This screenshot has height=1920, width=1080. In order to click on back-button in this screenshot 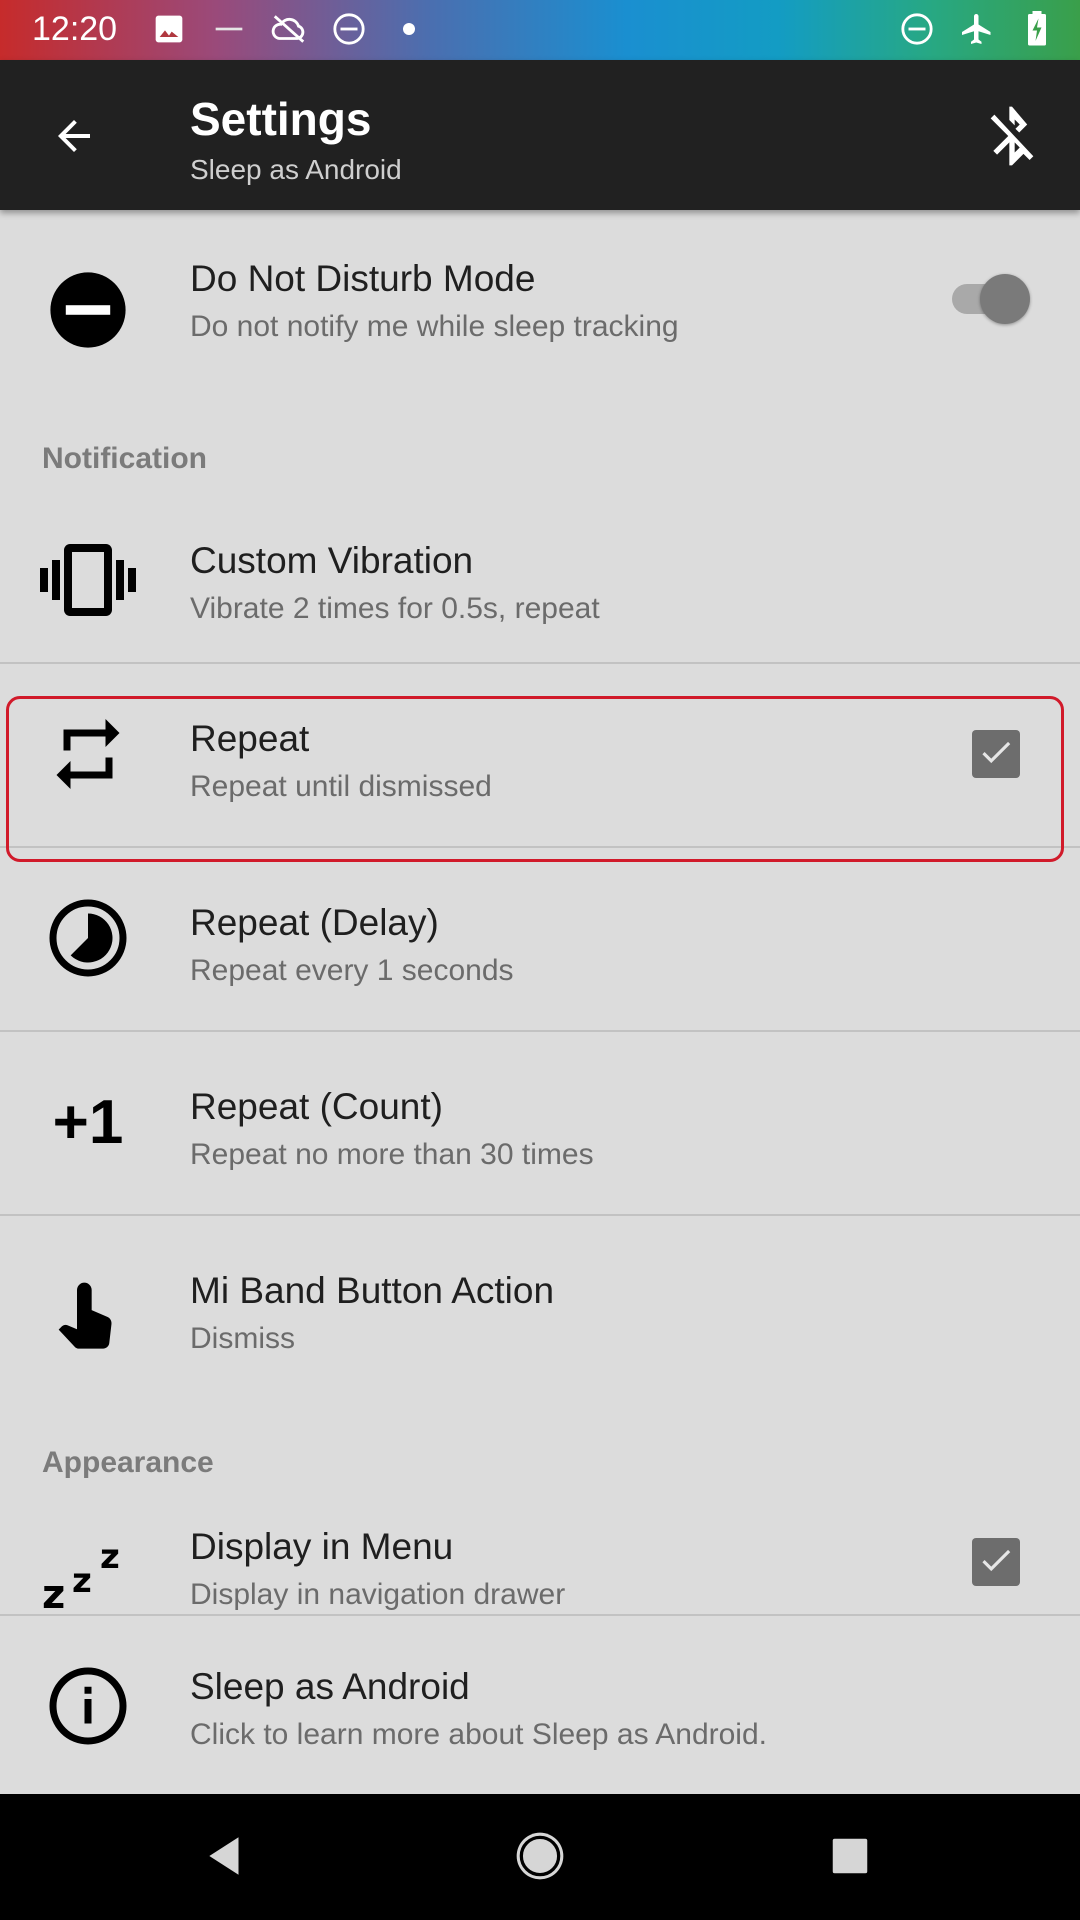, I will do `click(74, 138)`.